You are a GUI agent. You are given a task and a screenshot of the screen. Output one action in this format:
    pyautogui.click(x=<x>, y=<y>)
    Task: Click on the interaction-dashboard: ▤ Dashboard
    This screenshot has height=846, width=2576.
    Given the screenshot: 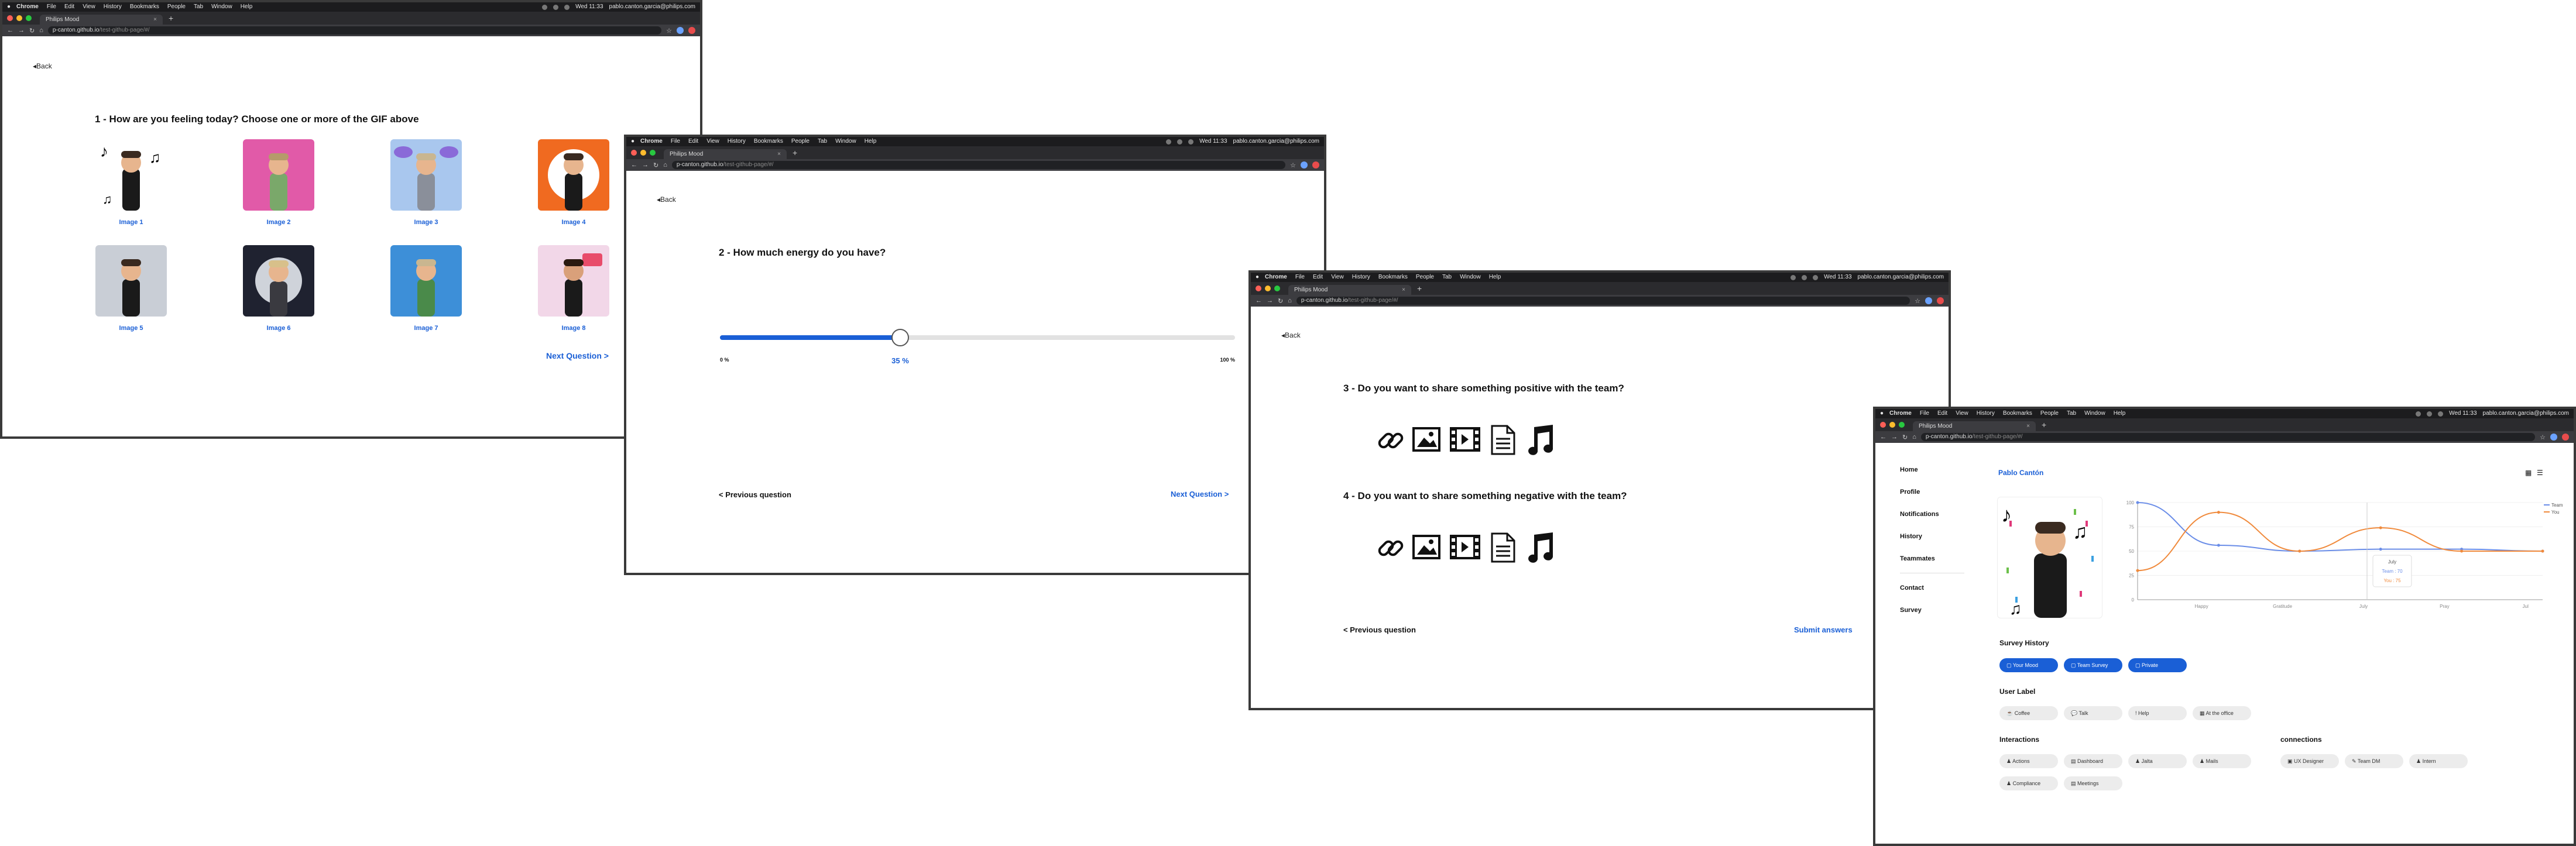 What is the action you would take?
    pyautogui.click(x=2093, y=761)
    